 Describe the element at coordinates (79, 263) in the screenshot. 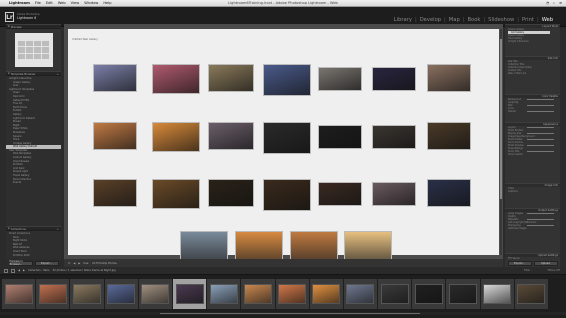

I see `next-page-icon: ▶` at that location.